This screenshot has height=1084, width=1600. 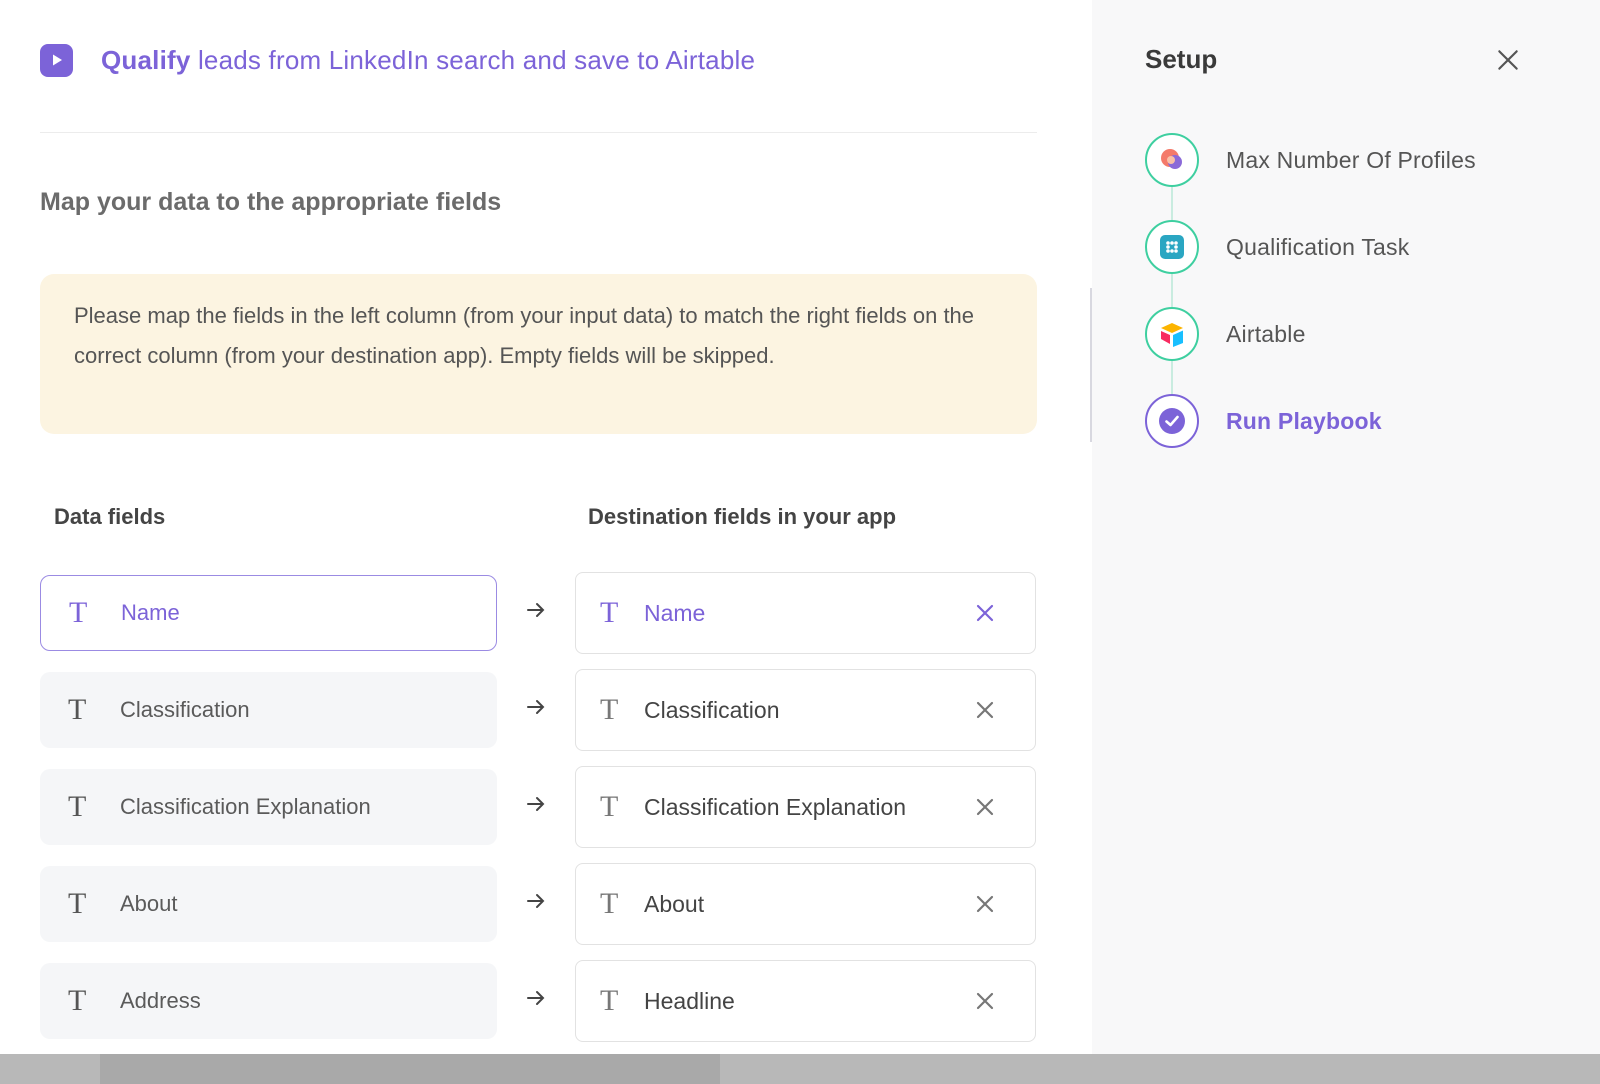 What do you see at coordinates (805, 613) in the screenshot?
I see `destination-field: T Name` at bounding box center [805, 613].